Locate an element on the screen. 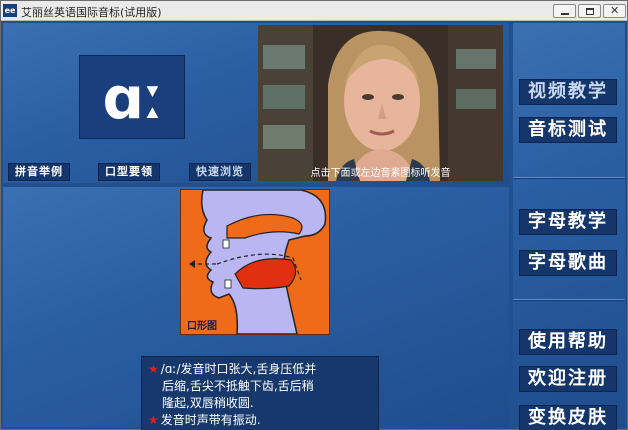  mouth-shape-button: 口型要领 is located at coordinates (129, 172).